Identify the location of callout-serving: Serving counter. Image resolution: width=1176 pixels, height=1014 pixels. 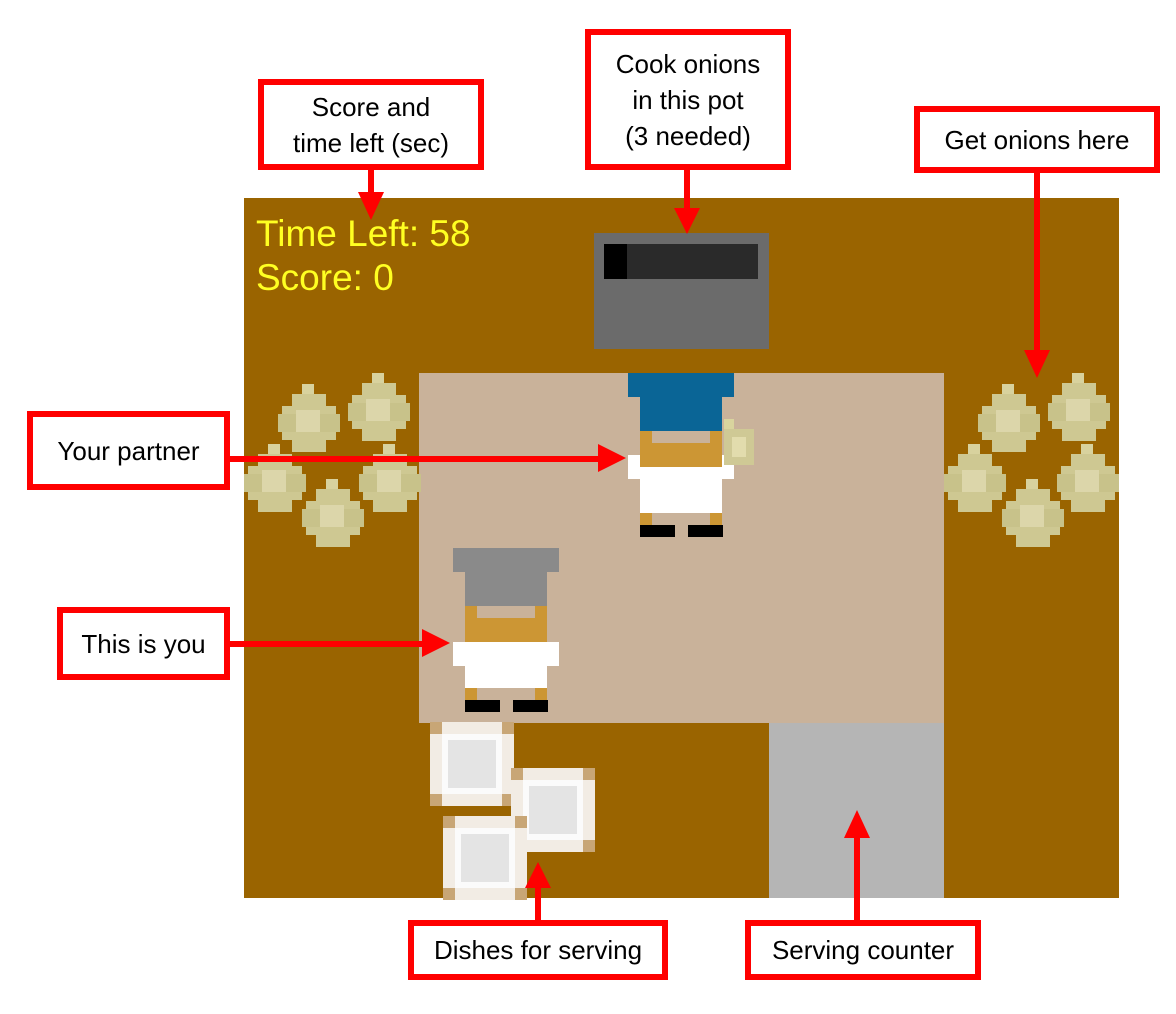
(863, 950).